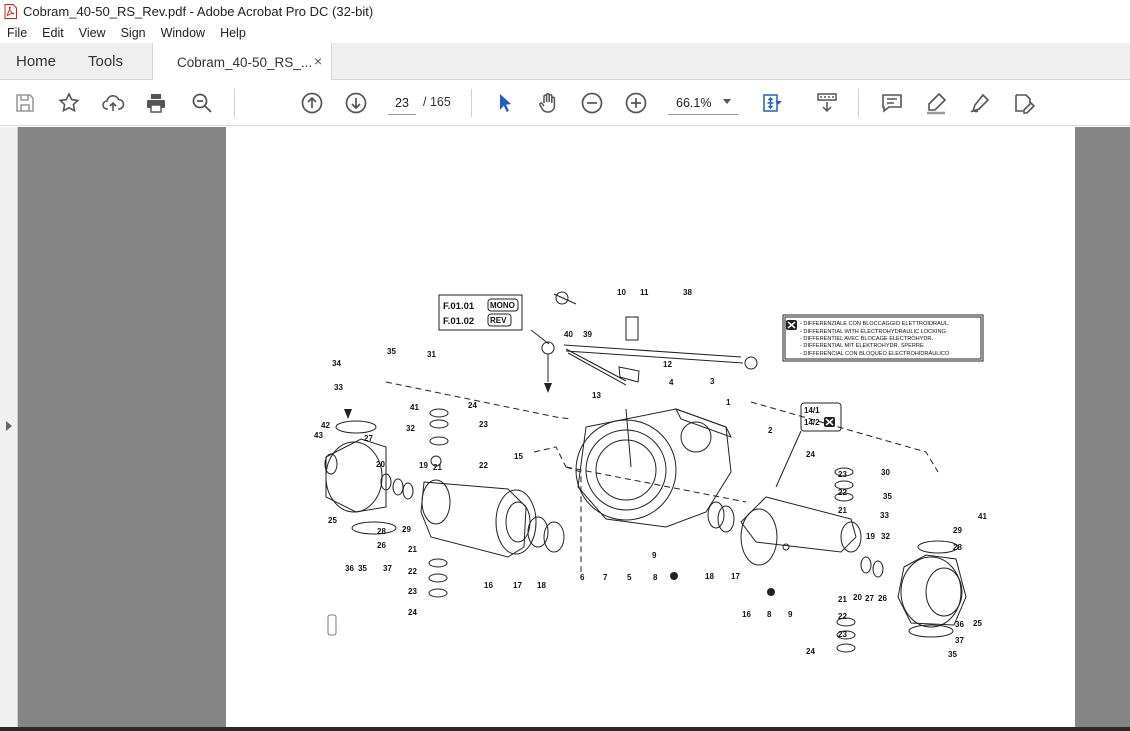 The width and height of the screenshot is (1130, 731). I want to click on menu-edit: Edit, so click(53, 33).